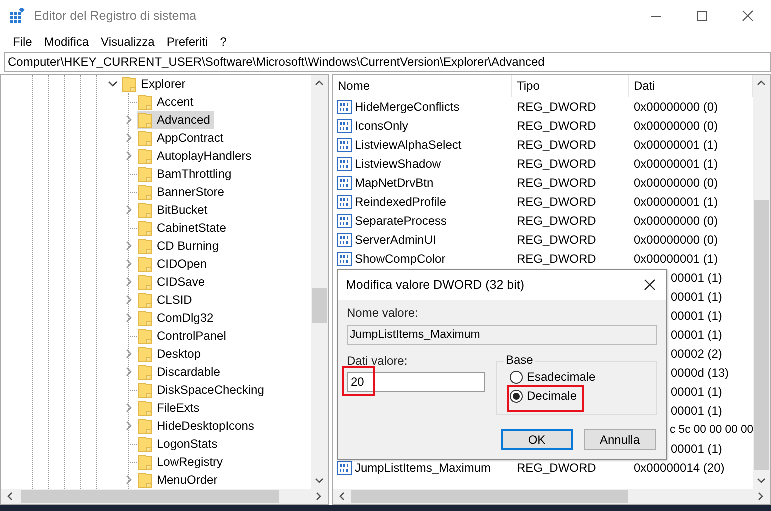  What do you see at coordinates (502, 335) in the screenshot?
I see `value-name-field: JumpListItems_Maximum` at bounding box center [502, 335].